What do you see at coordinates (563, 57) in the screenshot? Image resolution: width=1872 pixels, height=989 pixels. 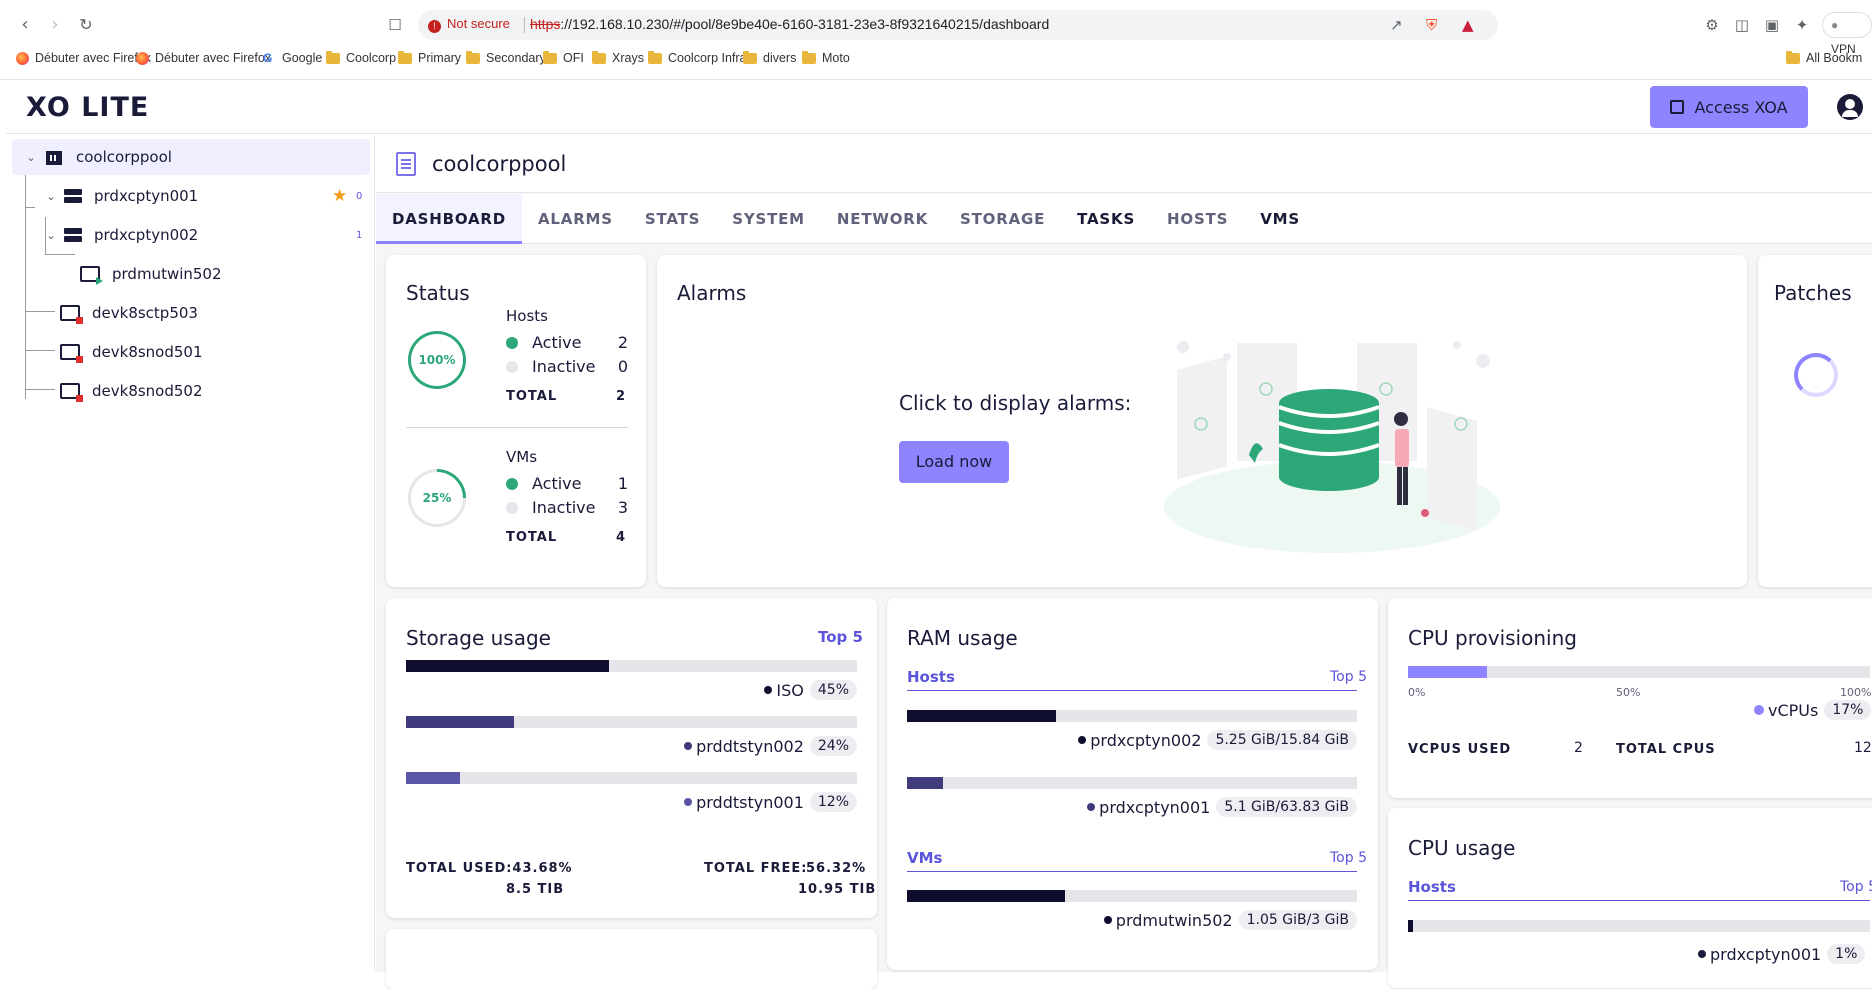 I see `bookmark-item: OFI` at bounding box center [563, 57].